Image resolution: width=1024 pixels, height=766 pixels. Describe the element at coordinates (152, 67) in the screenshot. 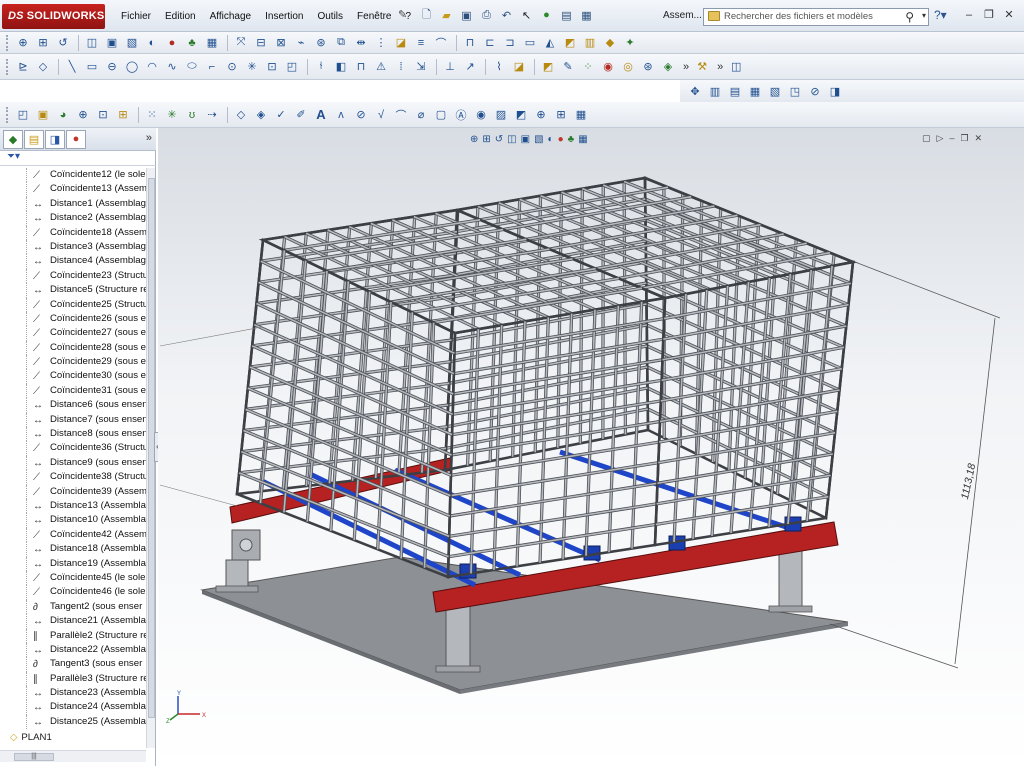

I see `arc-icon: ◠` at that location.